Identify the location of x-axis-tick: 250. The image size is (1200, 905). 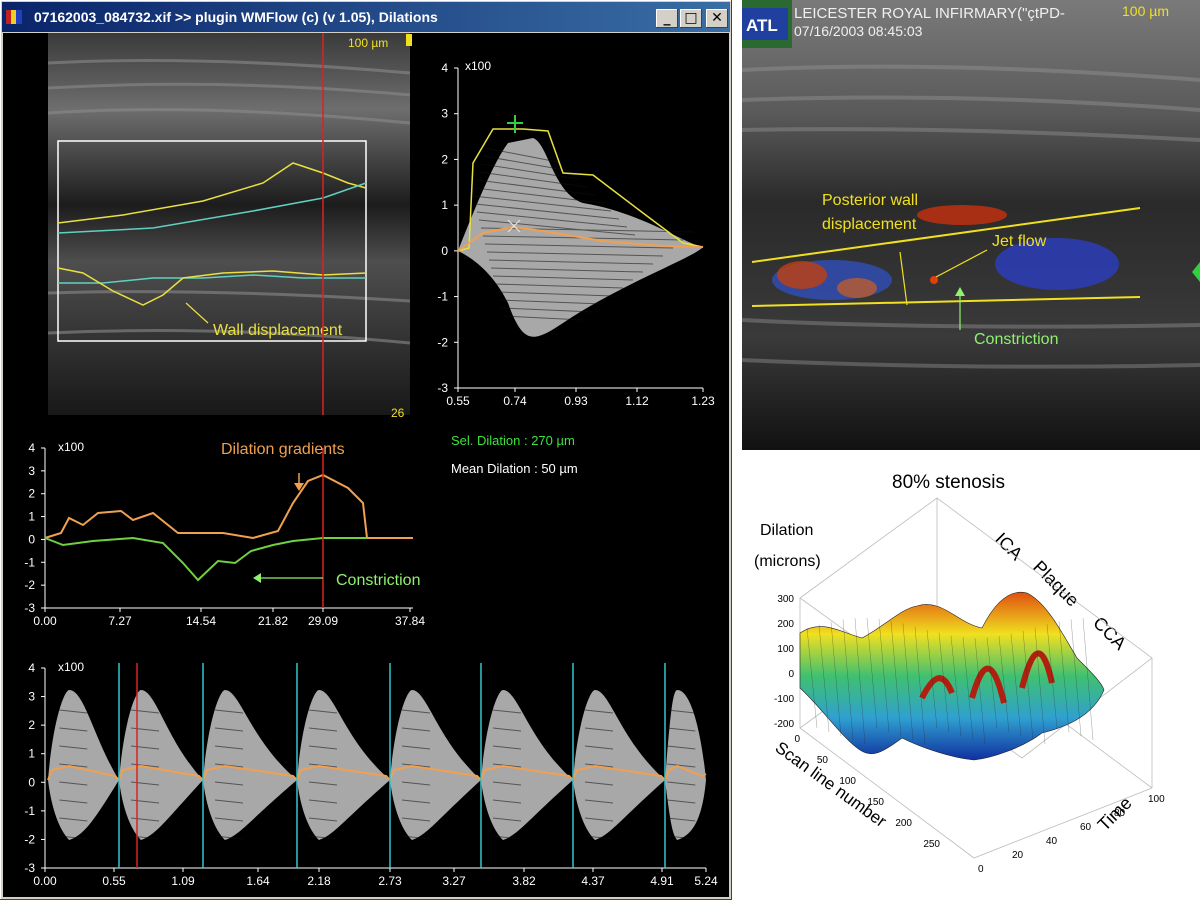
(931, 844).